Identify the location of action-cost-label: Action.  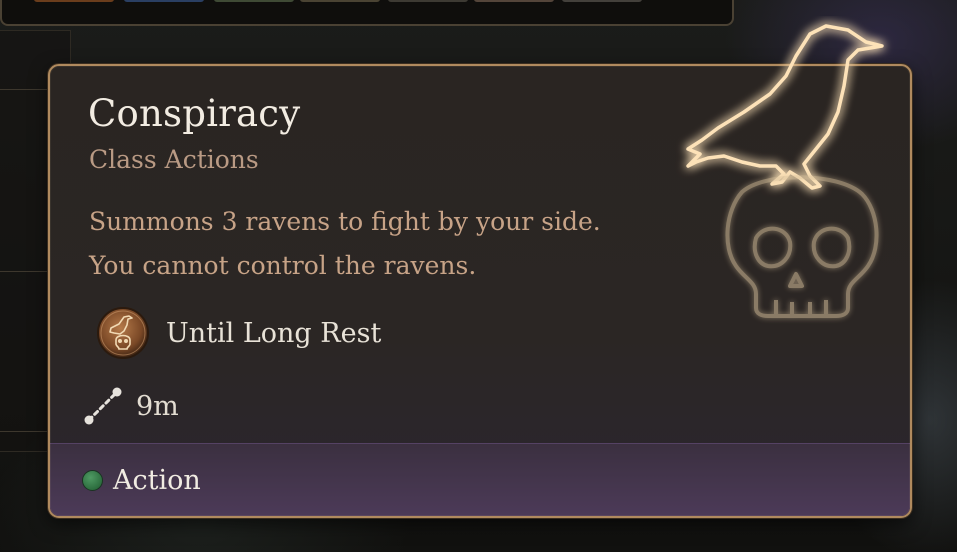
(157, 480).